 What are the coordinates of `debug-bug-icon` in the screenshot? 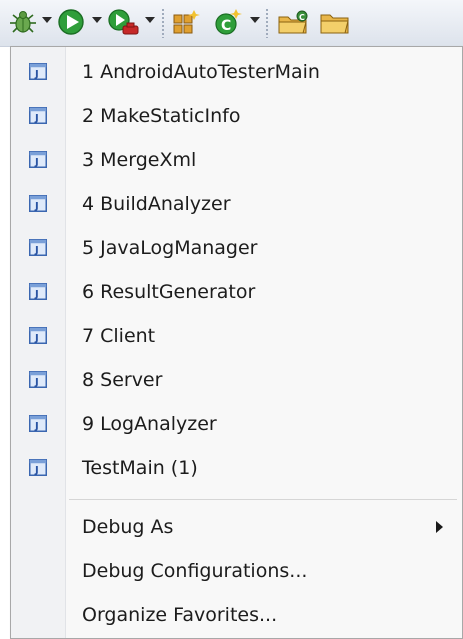 It's located at (23, 22).